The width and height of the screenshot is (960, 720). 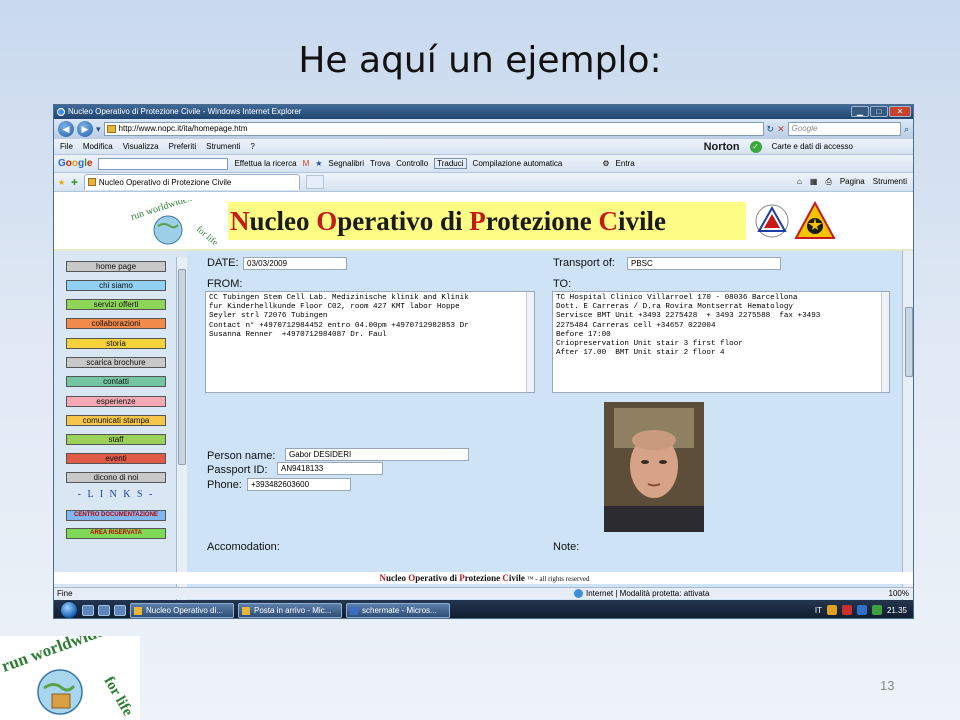 I want to click on star-icon: ★, so click(x=318, y=163).